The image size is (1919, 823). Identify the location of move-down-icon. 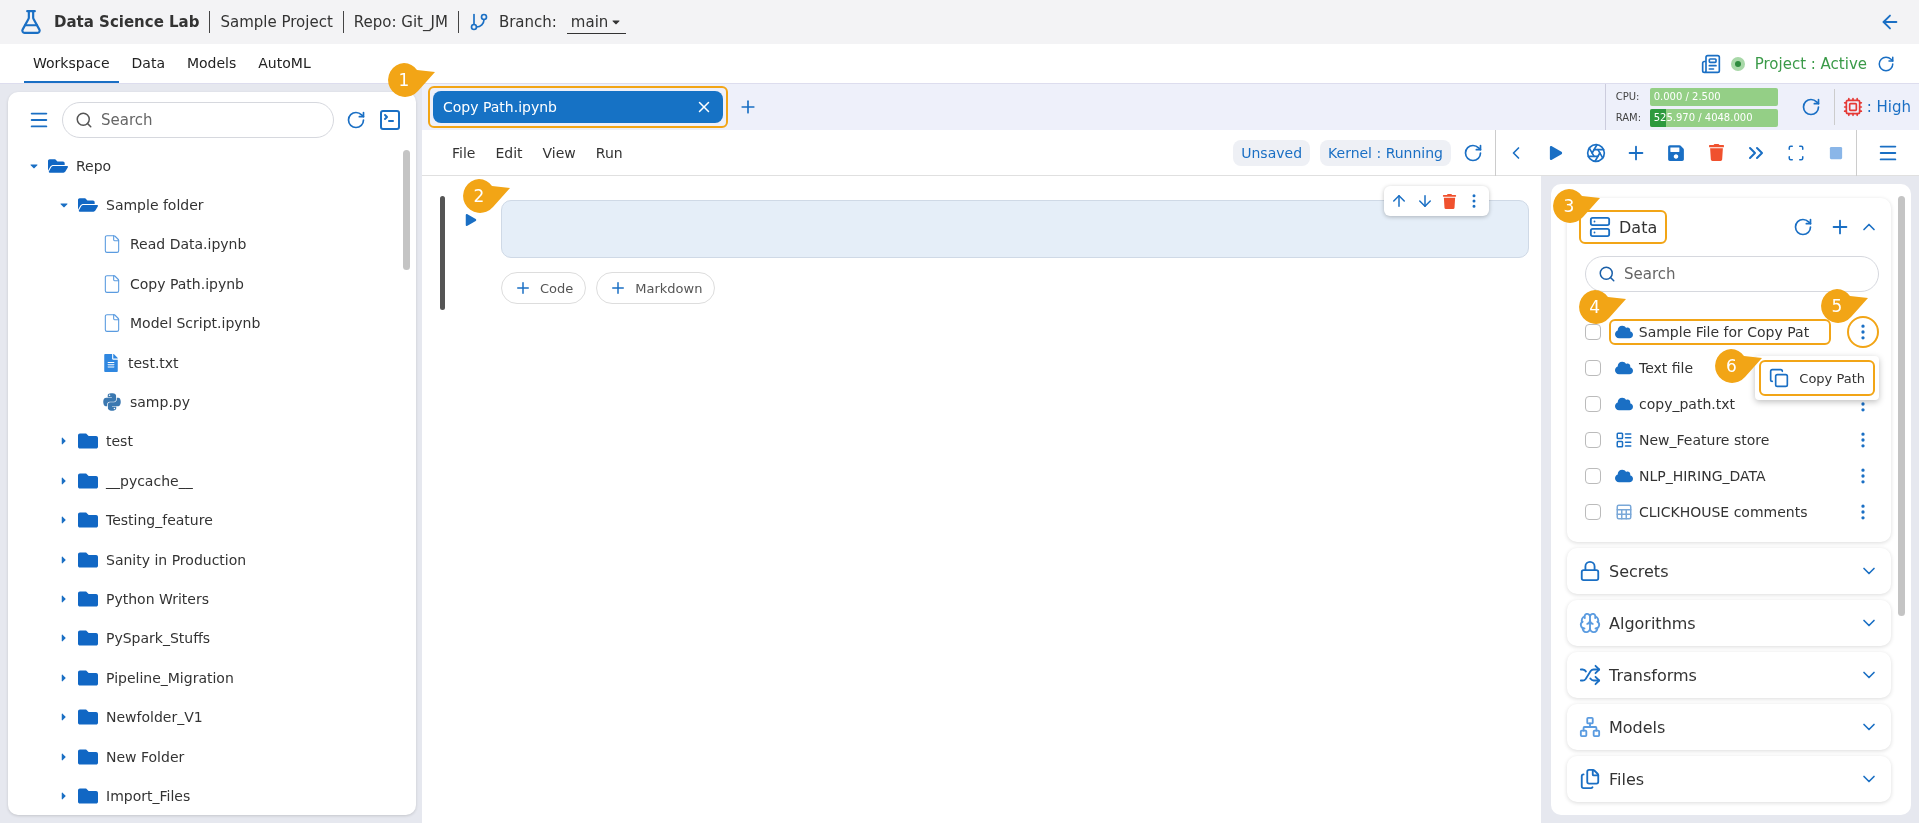
(1425, 201).